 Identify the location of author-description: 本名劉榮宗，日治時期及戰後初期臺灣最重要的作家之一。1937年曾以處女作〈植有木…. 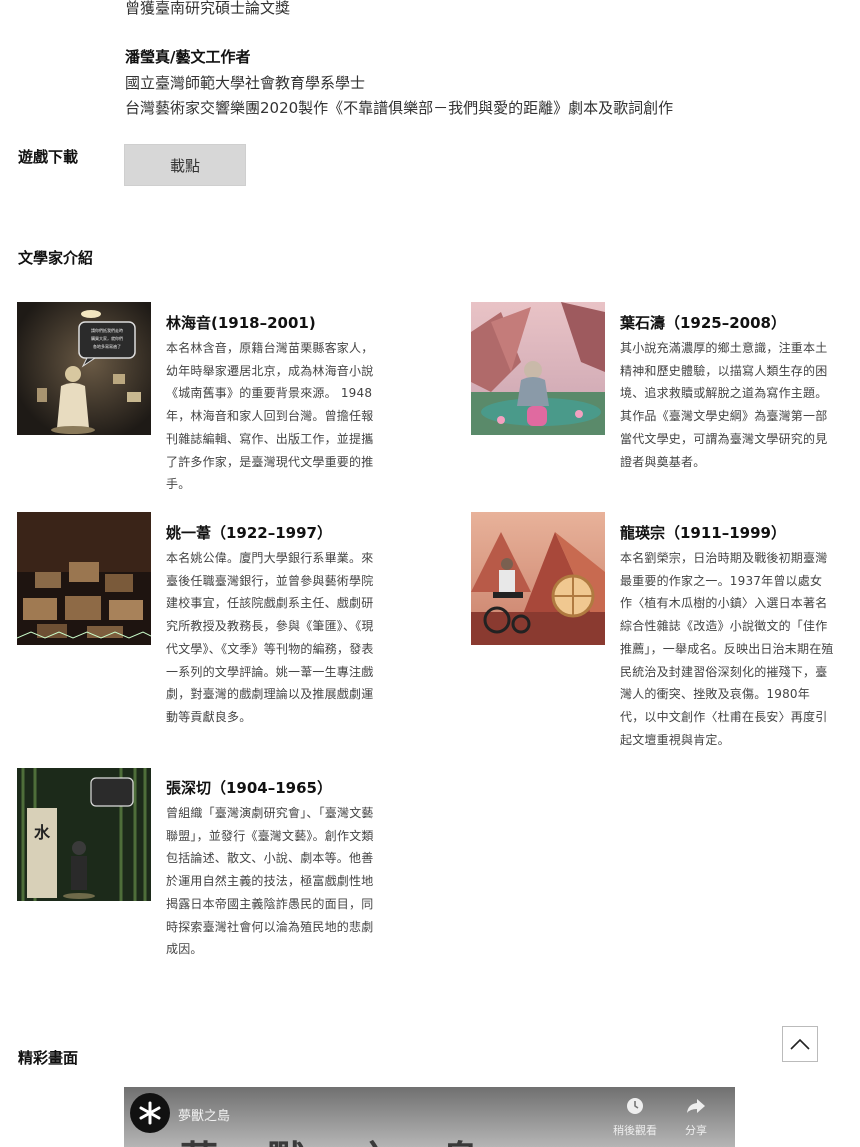
(727, 649).